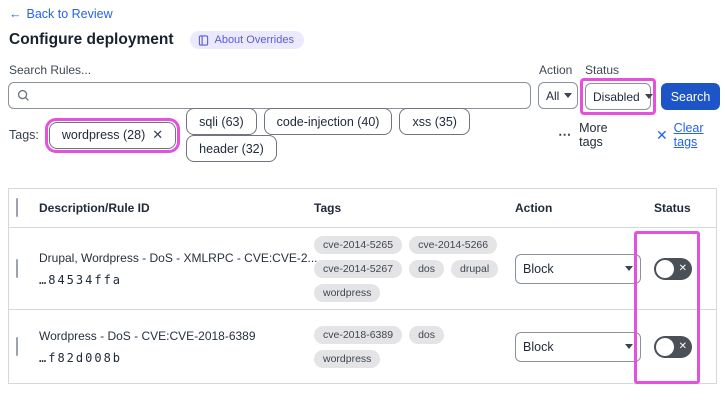  I want to click on column-header-status: Status, so click(672, 208).